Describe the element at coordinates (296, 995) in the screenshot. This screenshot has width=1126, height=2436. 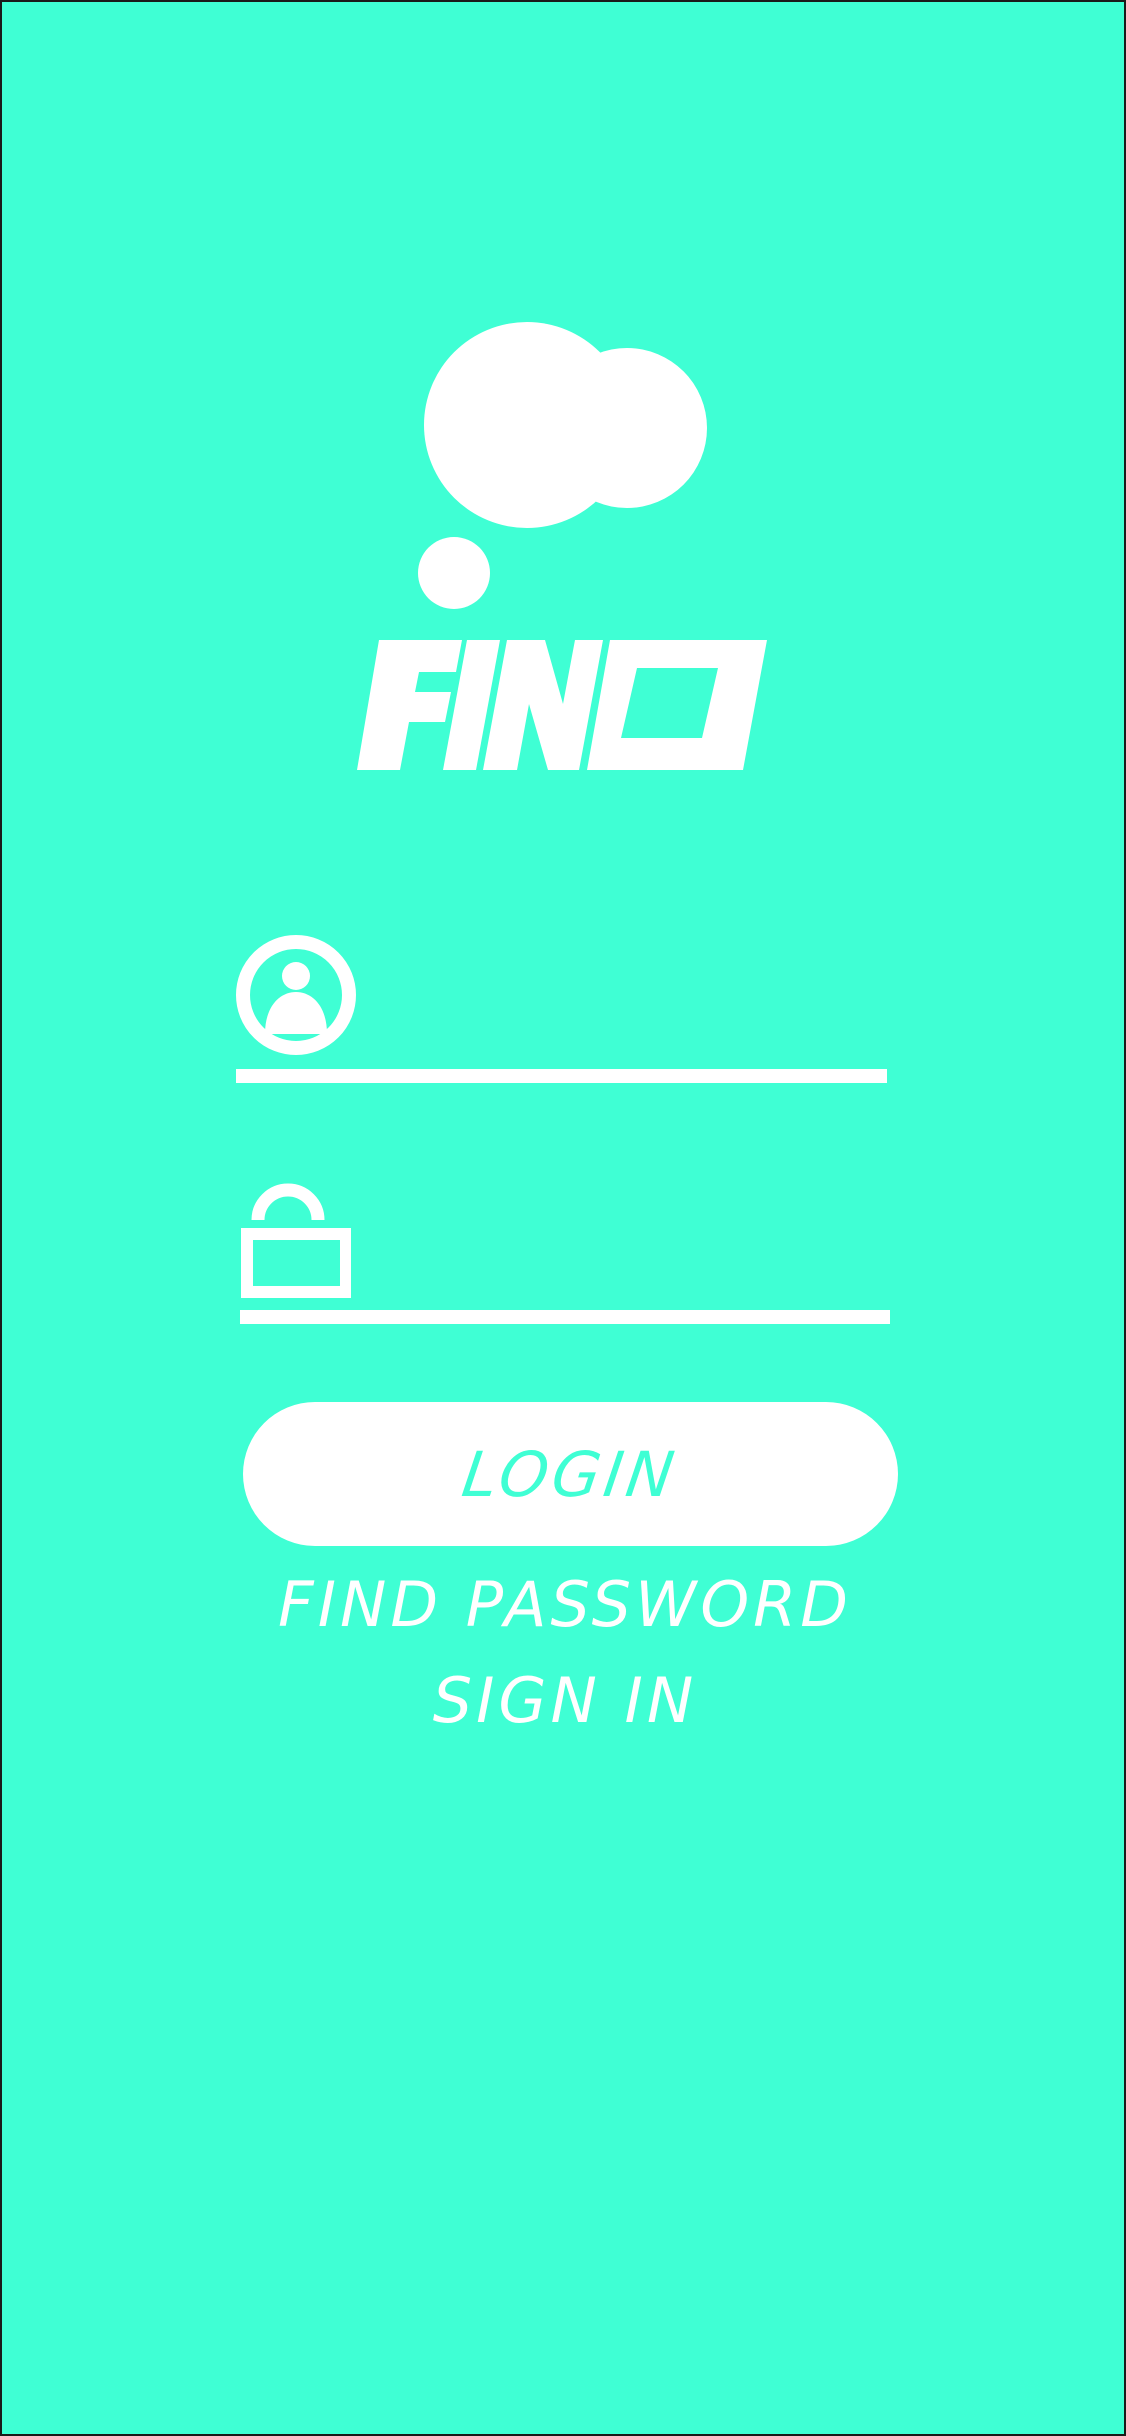
I see `user-icon` at that location.